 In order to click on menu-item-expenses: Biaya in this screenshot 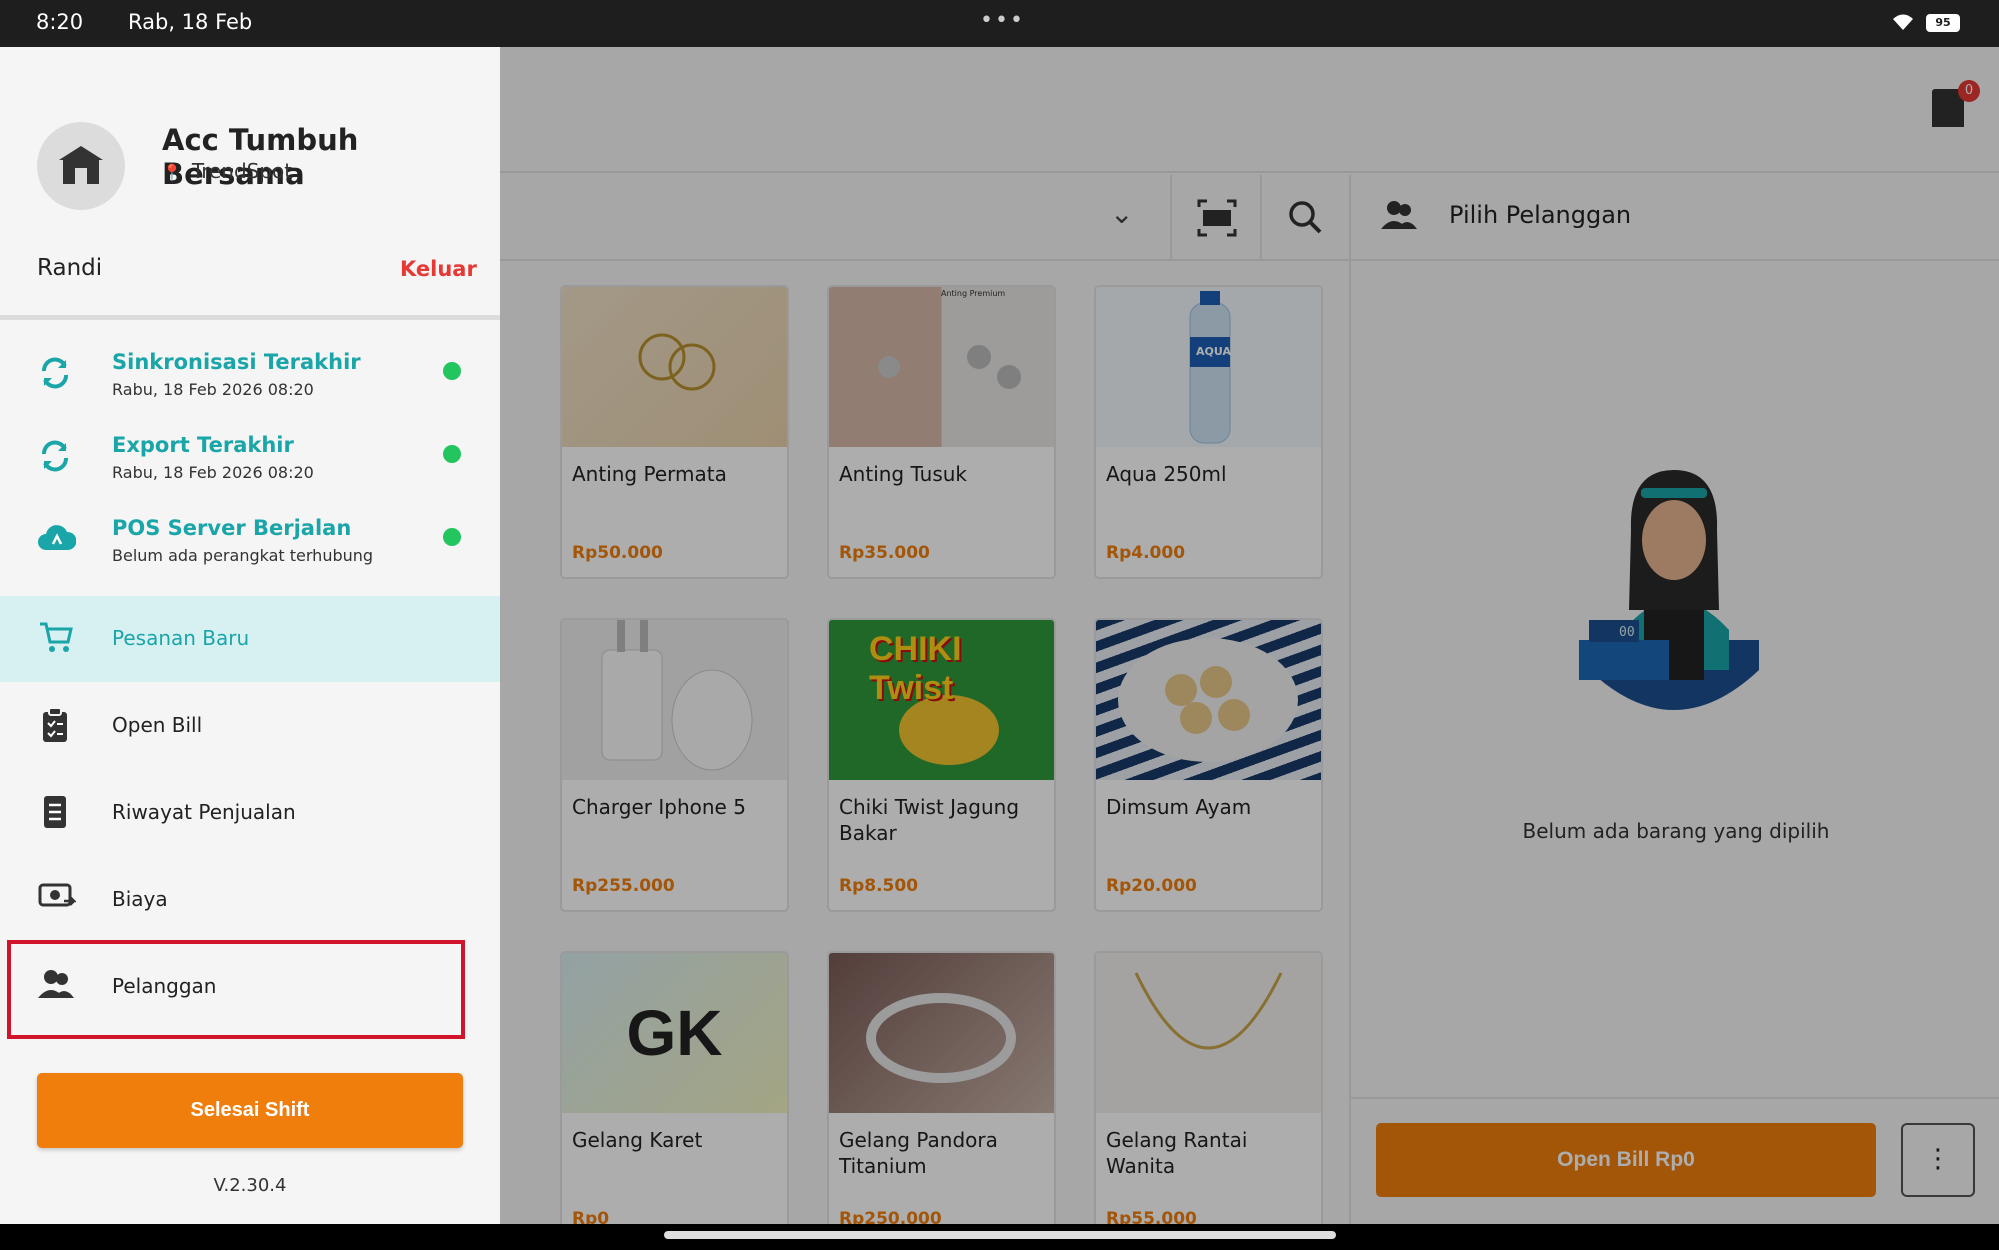, I will do `click(250, 900)`.